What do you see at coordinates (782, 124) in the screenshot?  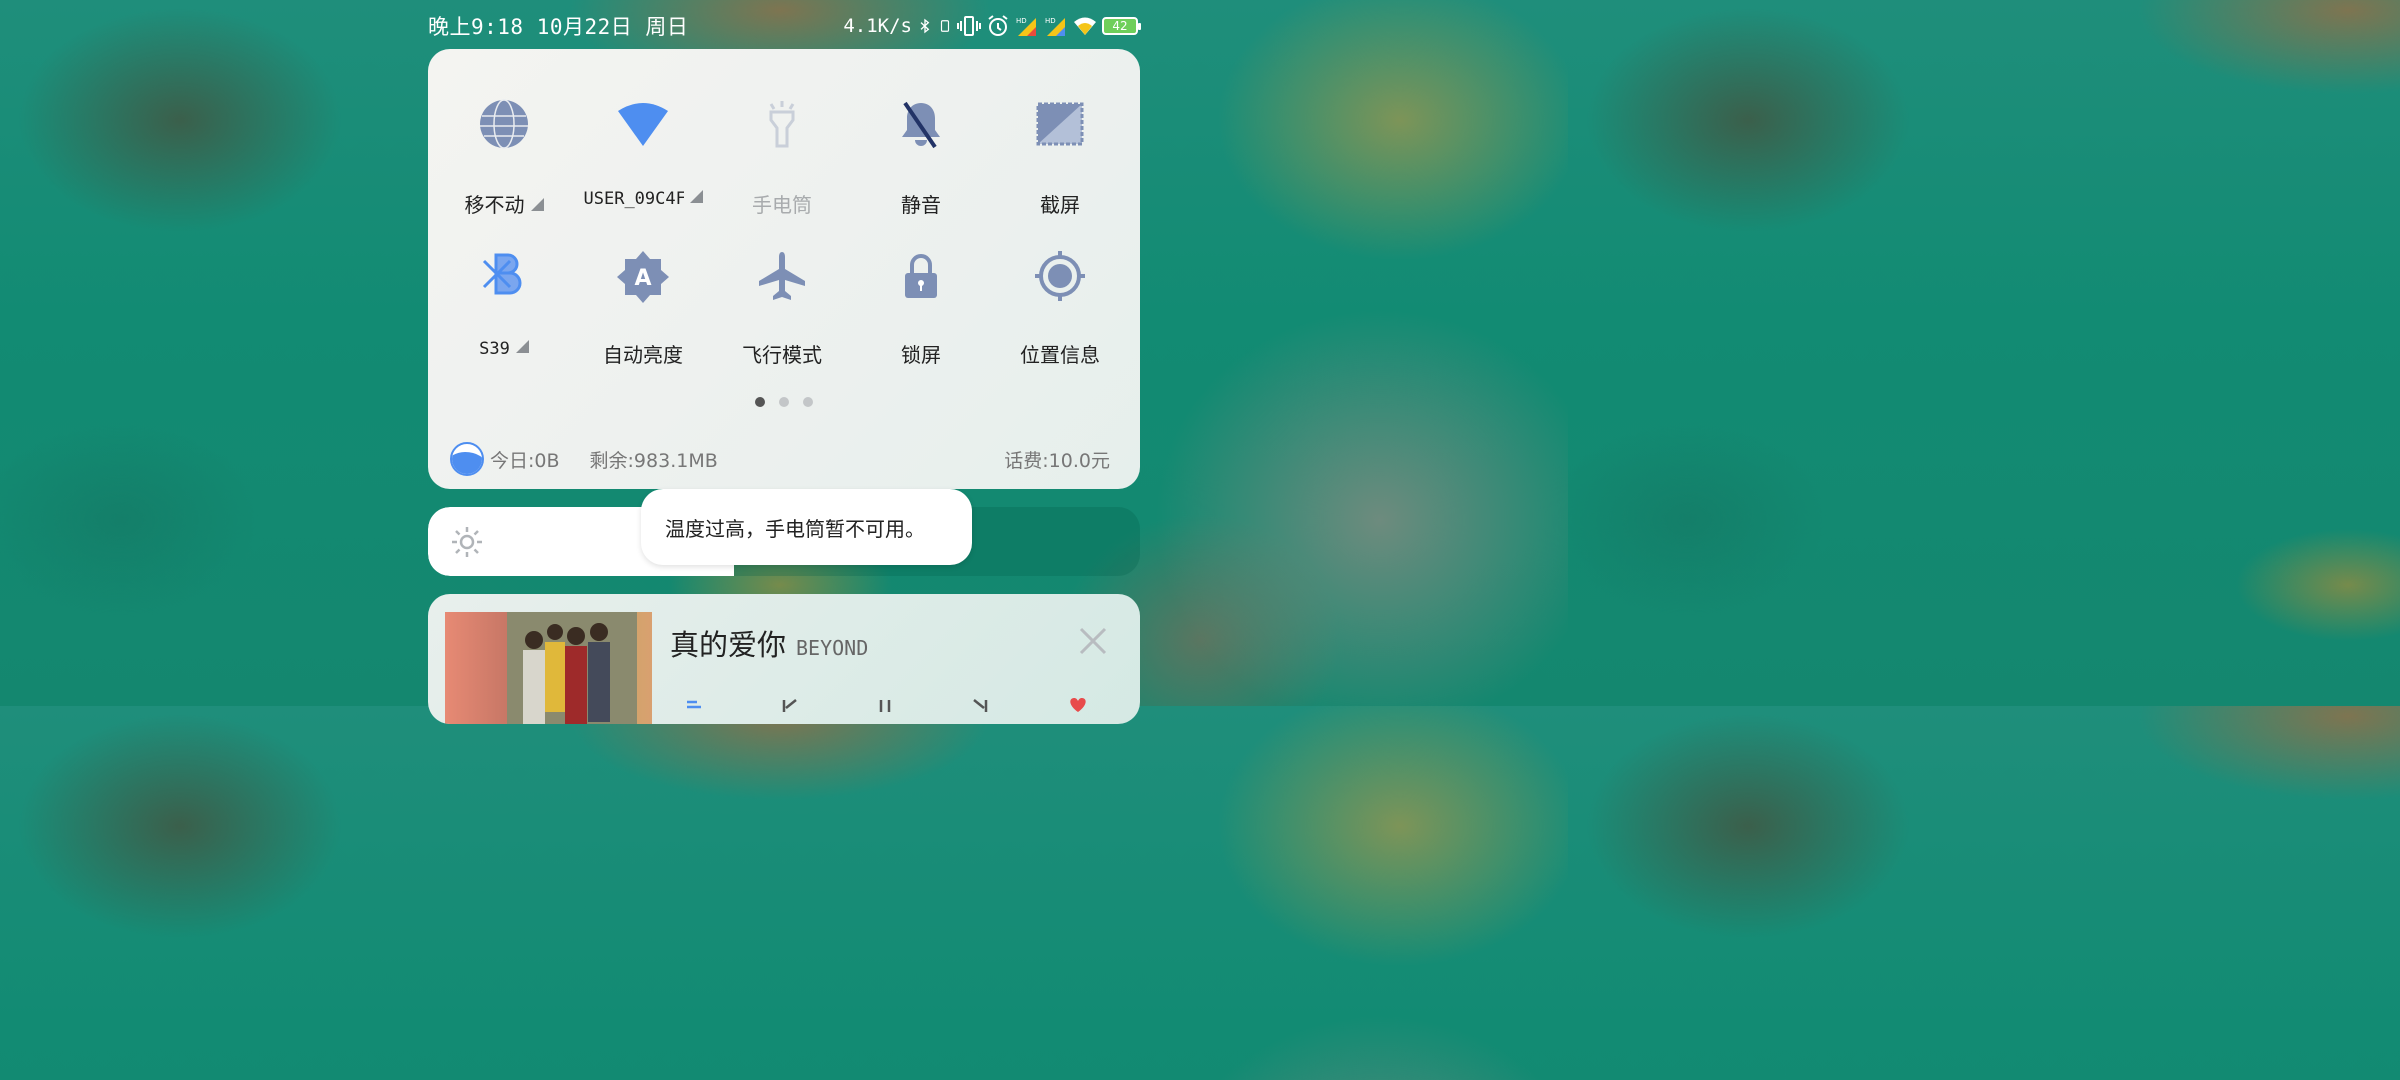 I see `flashlight-icon` at bounding box center [782, 124].